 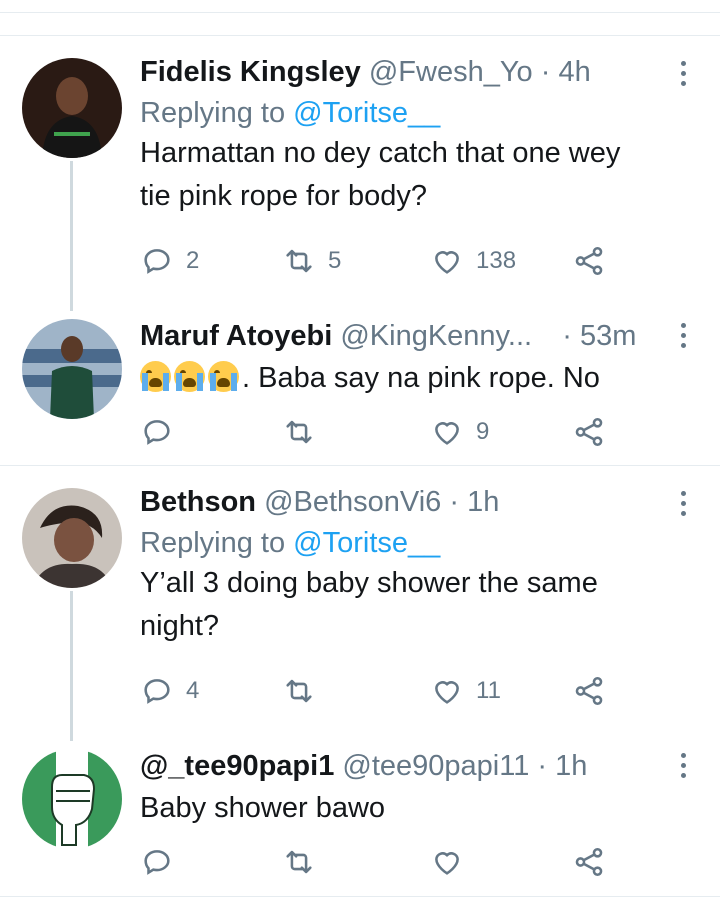 What do you see at coordinates (465, 691) in the screenshot?
I see `like-button: 11` at bounding box center [465, 691].